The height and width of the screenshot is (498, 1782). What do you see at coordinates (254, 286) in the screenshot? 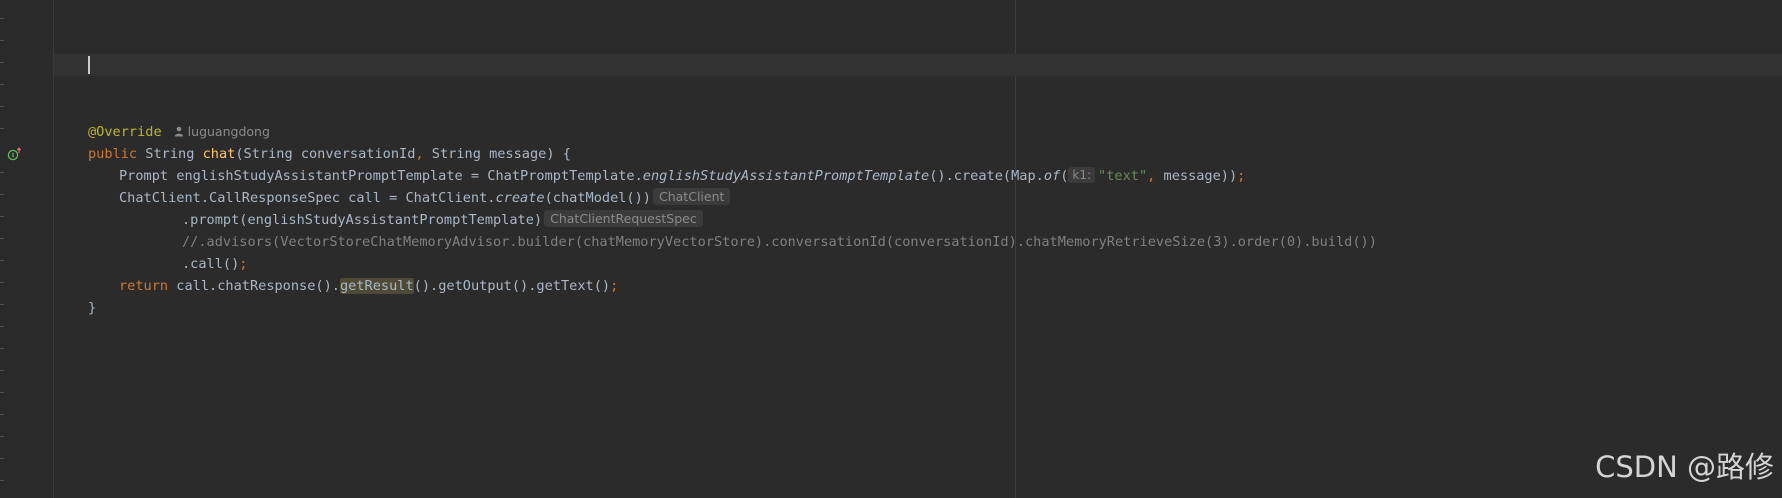
I see `chat-response-call: call.chatResponse().` at bounding box center [254, 286].